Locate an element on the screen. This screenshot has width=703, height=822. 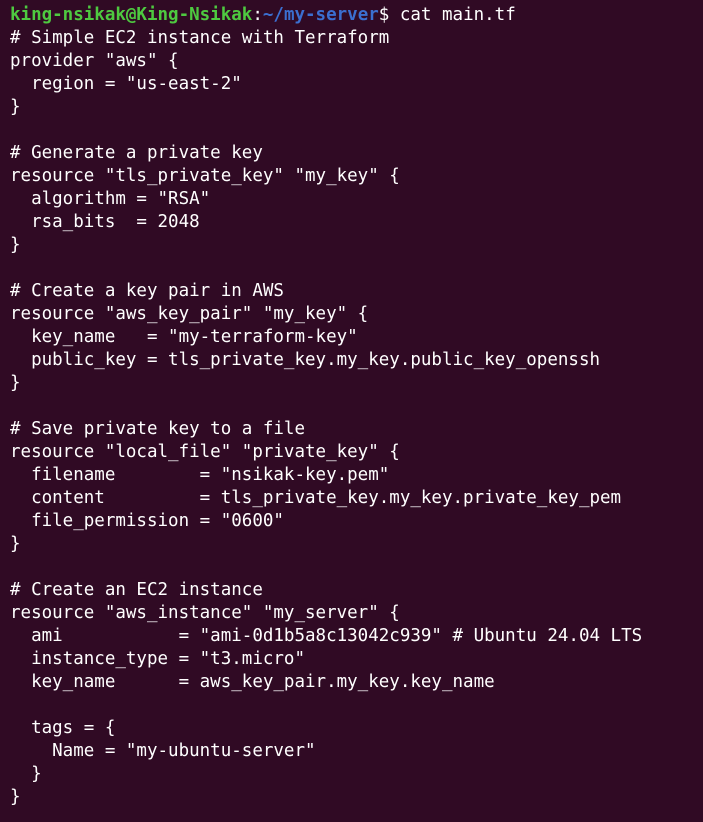
prompt-command: cat main.tf is located at coordinates (457, 15).